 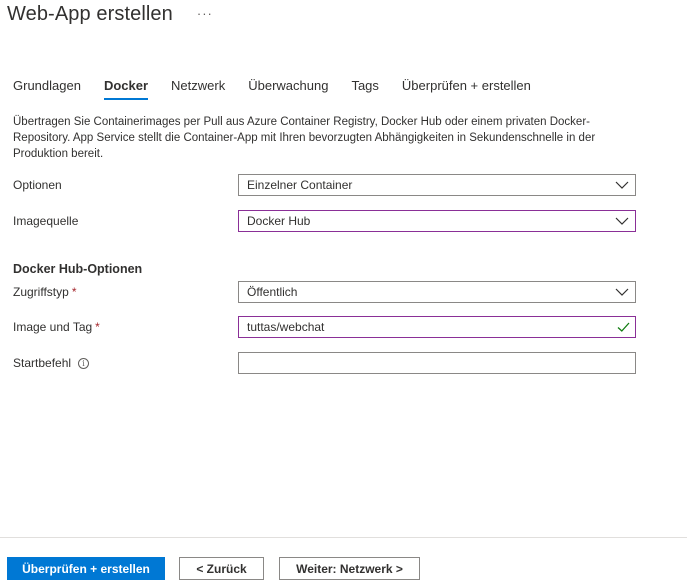 I want to click on image-source-dropdown: Docker Hub, so click(x=437, y=221).